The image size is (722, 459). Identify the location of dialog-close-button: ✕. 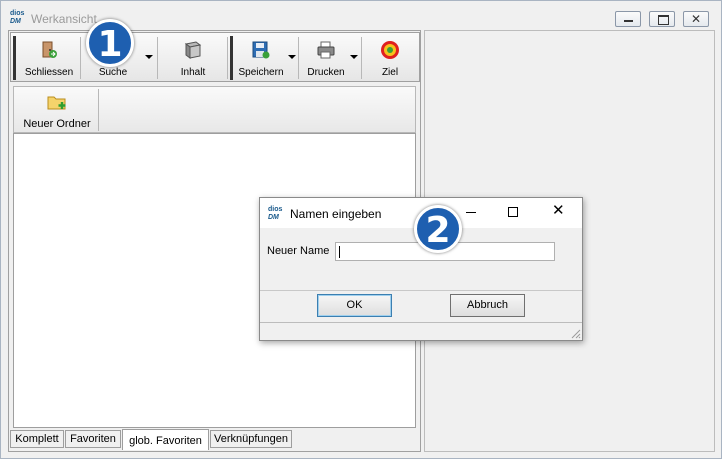
(558, 211).